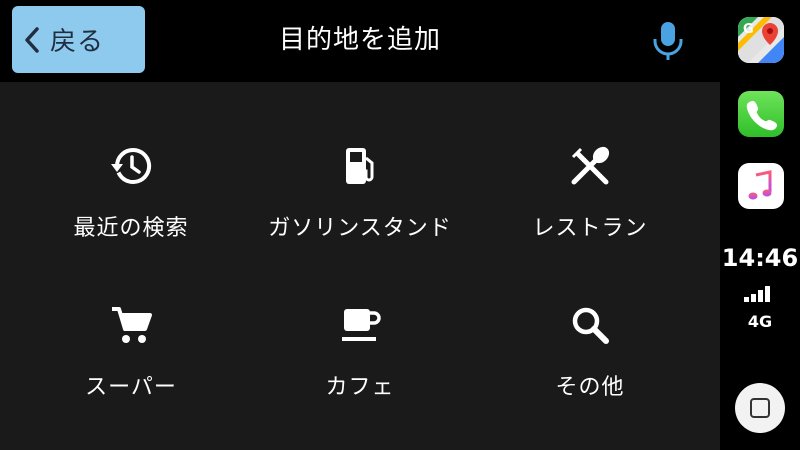 This screenshot has height=450, width=800. I want to click on category-cafe: カフェ, so click(360, 373).